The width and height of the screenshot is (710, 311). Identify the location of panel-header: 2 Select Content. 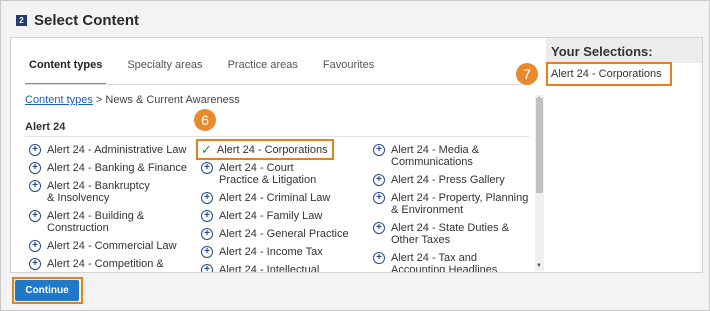
(77, 20).